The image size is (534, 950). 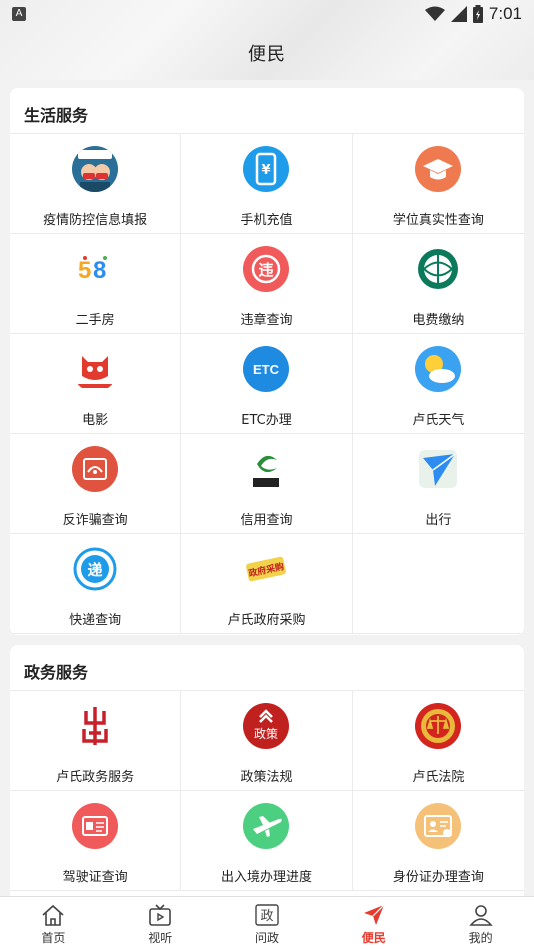 What do you see at coordinates (266, 220) in the screenshot?
I see `service-label: 手机充值` at bounding box center [266, 220].